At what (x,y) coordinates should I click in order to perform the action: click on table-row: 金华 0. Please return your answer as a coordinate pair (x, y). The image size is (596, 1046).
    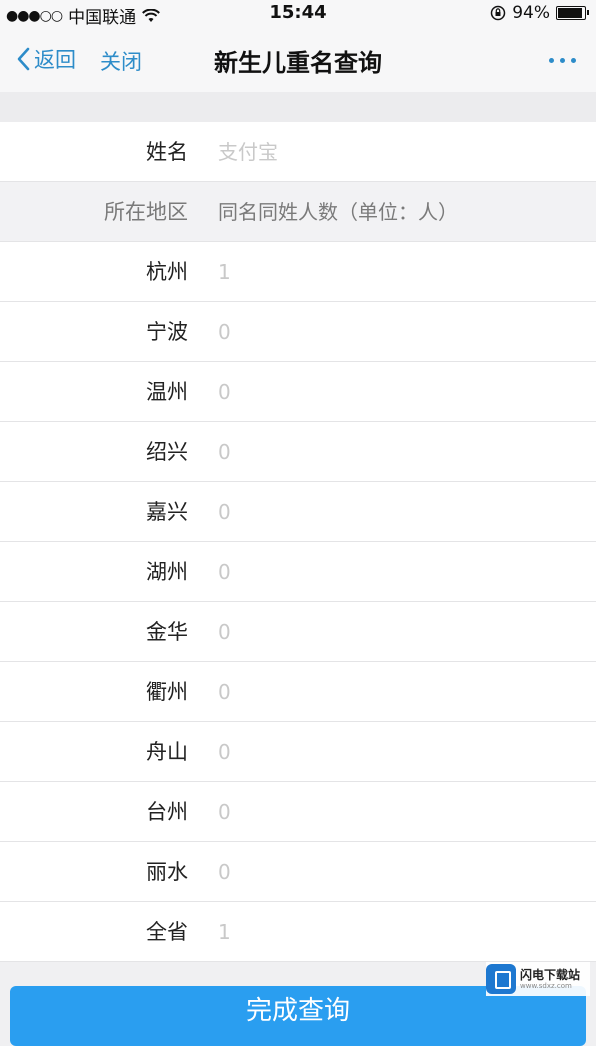
    Looking at the image, I should click on (298, 632).